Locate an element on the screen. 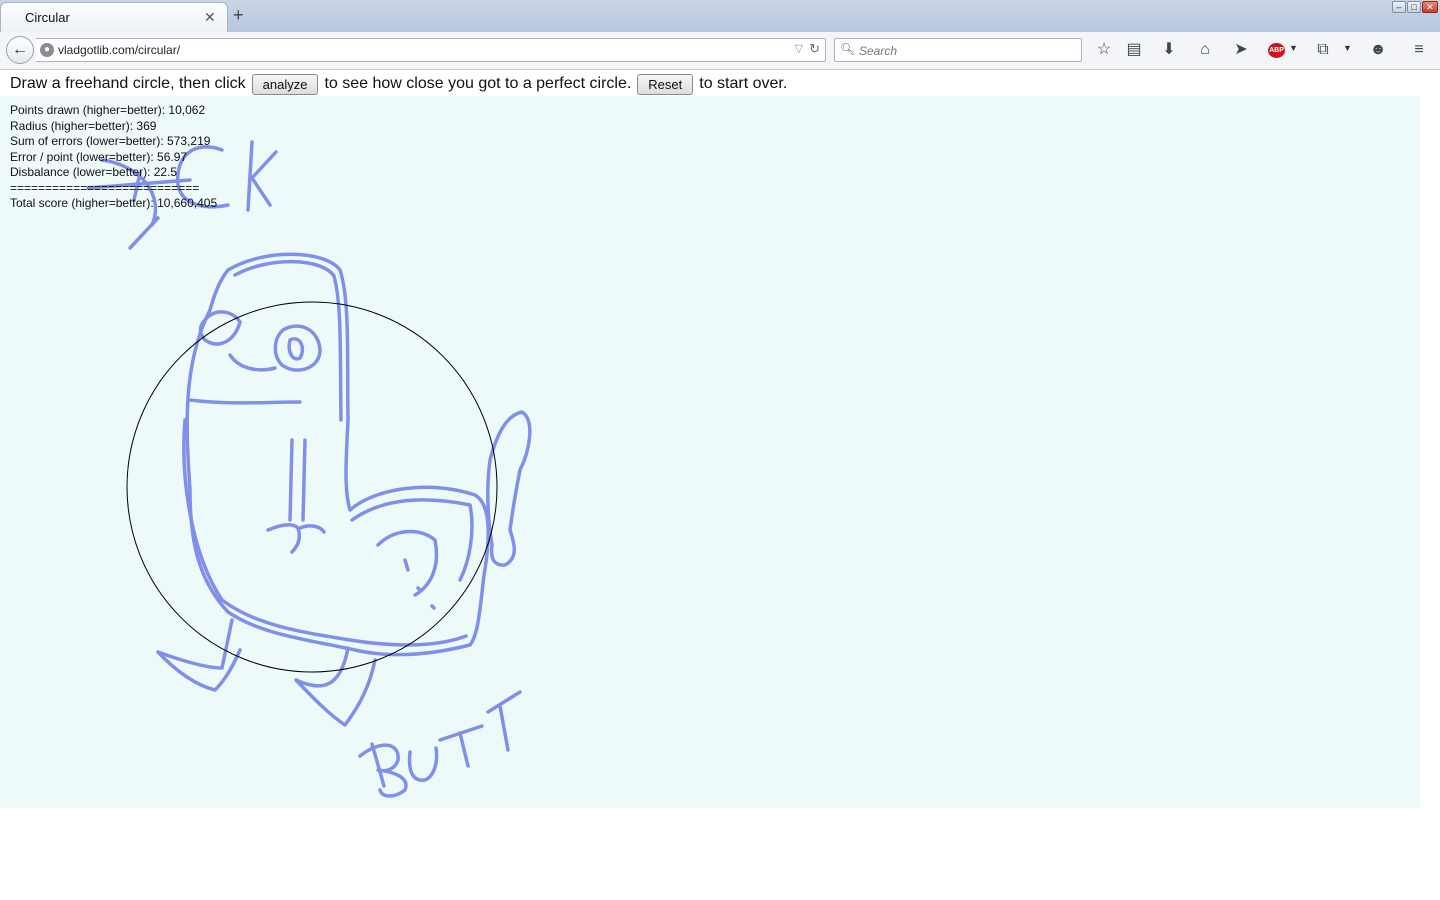  stat-total-score: Total score (higher=better): 10,660,405 is located at coordinates (114, 203).